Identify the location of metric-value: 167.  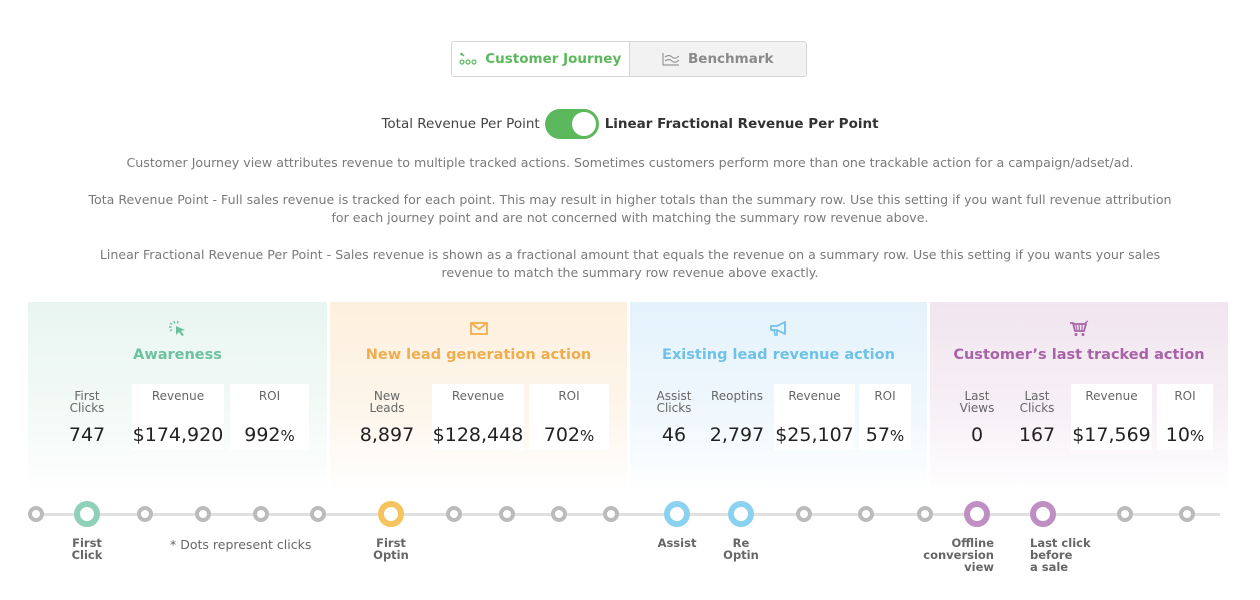
(1037, 435).